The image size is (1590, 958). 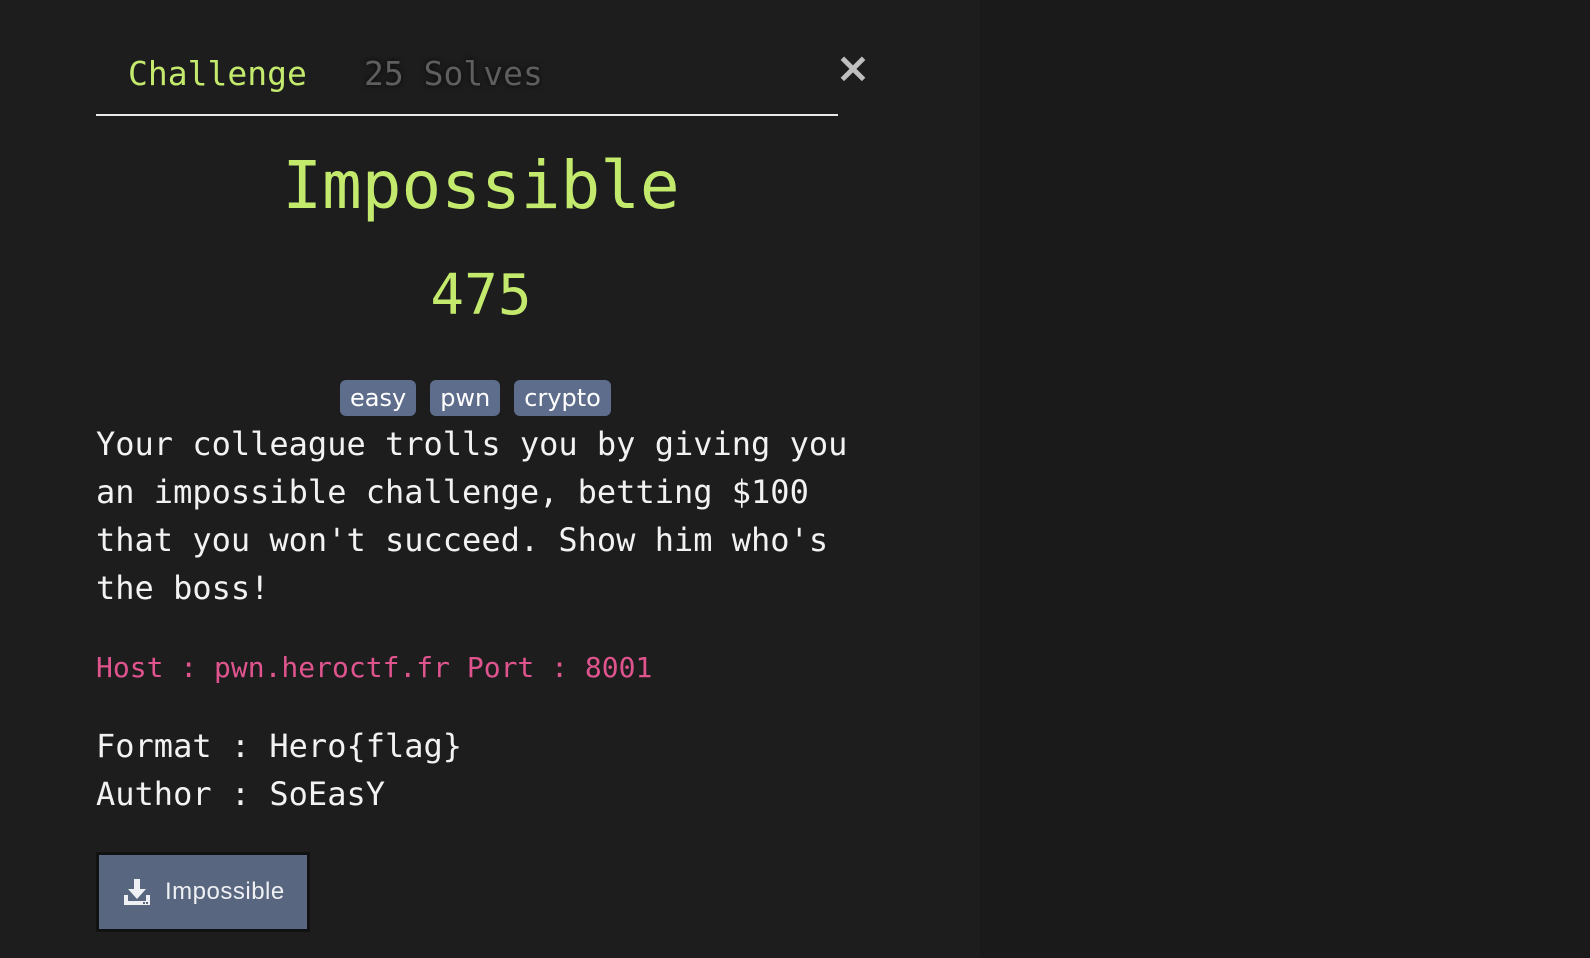 What do you see at coordinates (225, 891) in the screenshot?
I see `download-file-label: Impossible` at bounding box center [225, 891].